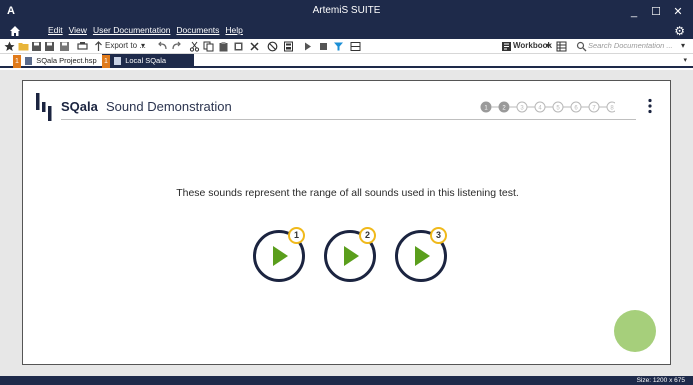 The width and height of the screenshot is (693, 385). What do you see at coordinates (15, 31) in the screenshot?
I see `home-icon` at bounding box center [15, 31].